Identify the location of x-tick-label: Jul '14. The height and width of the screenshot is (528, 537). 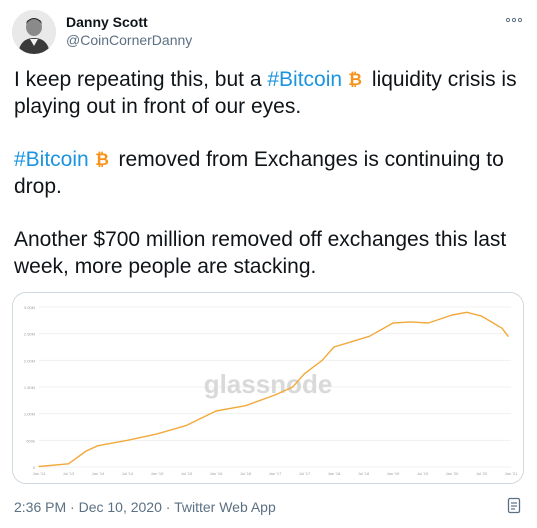
(128, 473).